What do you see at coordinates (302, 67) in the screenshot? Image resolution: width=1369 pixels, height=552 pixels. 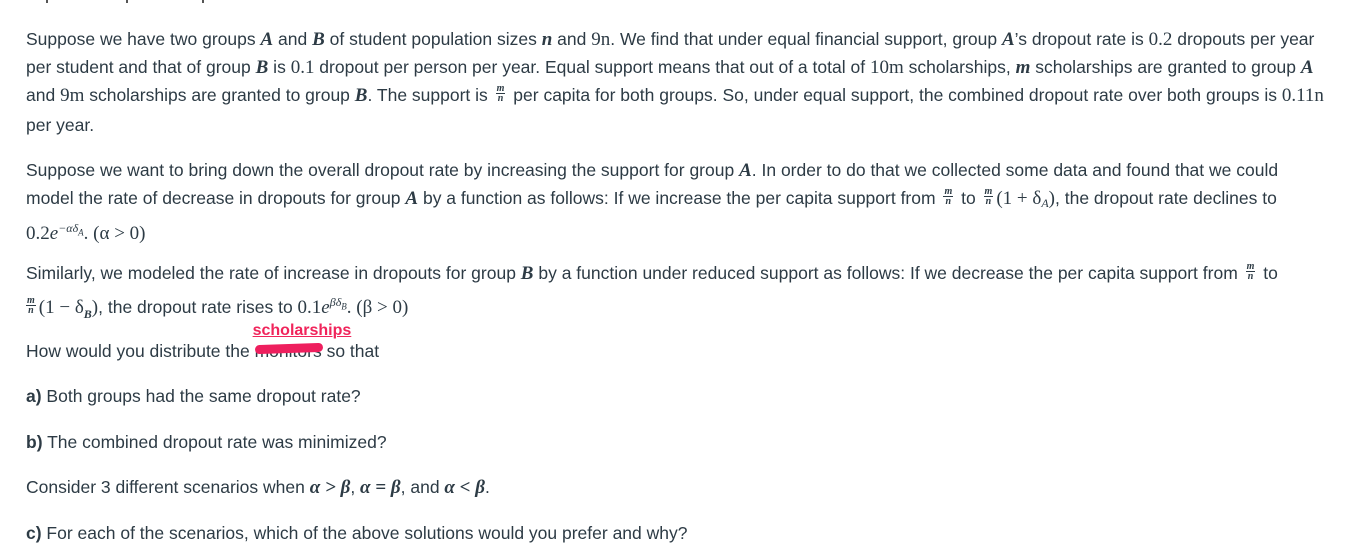 I see `math-rate-b: 0.1` at bounding box center [302, 67].